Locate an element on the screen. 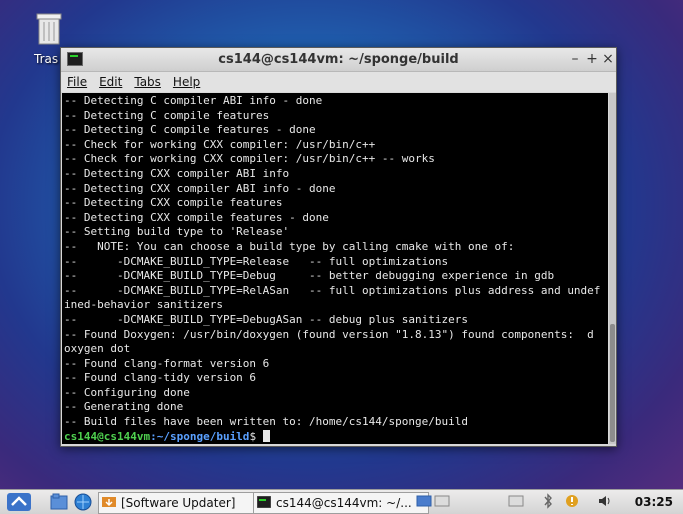  volume-icon is located at coordinates (605, 501).